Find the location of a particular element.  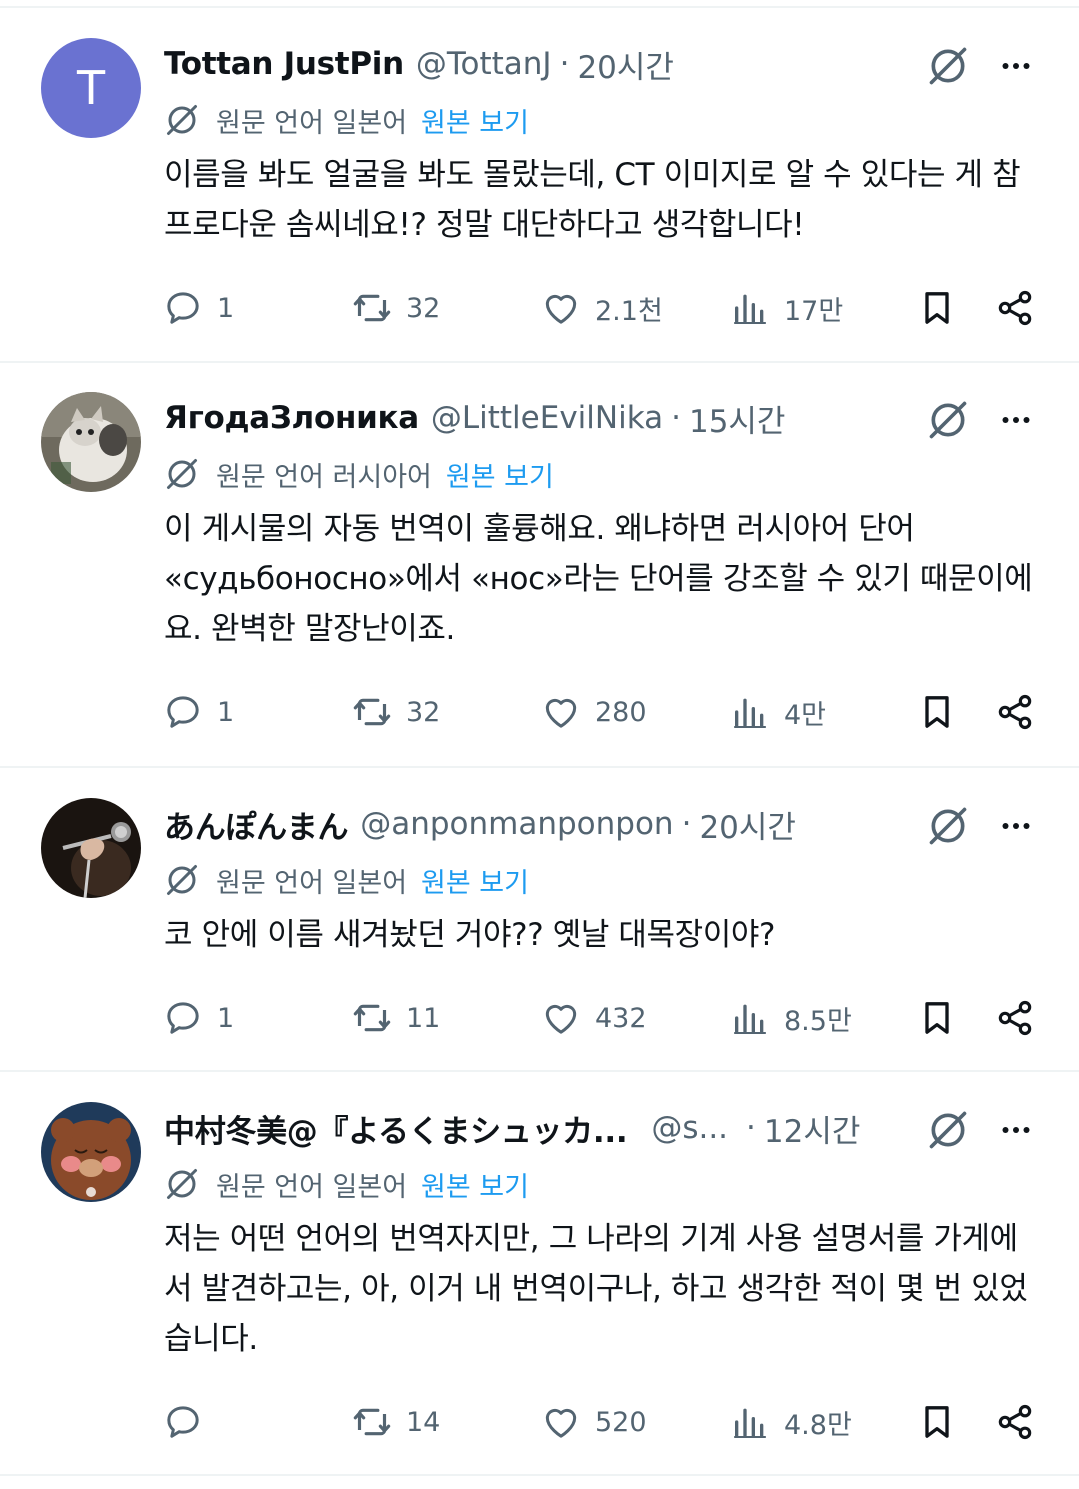

reply-button is located at coordinates (190, 1422).